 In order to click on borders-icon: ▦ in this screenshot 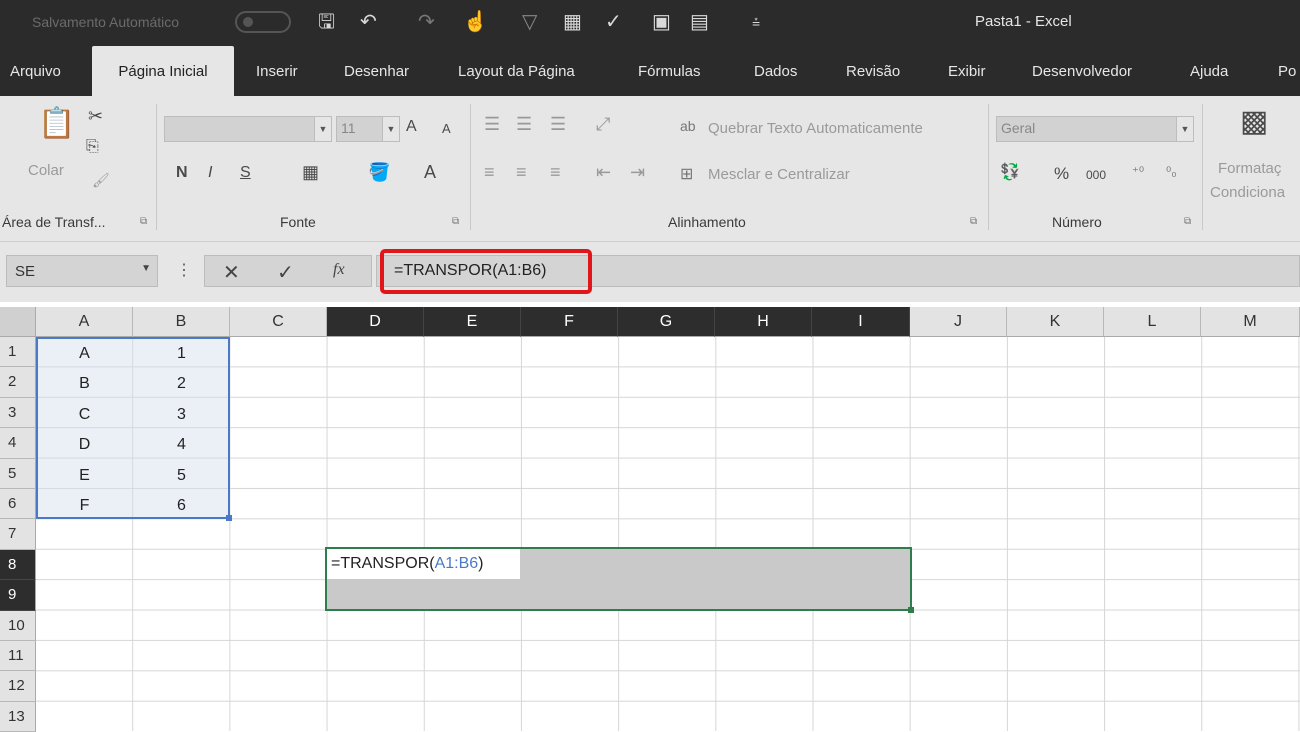, I will do `click(310, 172)`.